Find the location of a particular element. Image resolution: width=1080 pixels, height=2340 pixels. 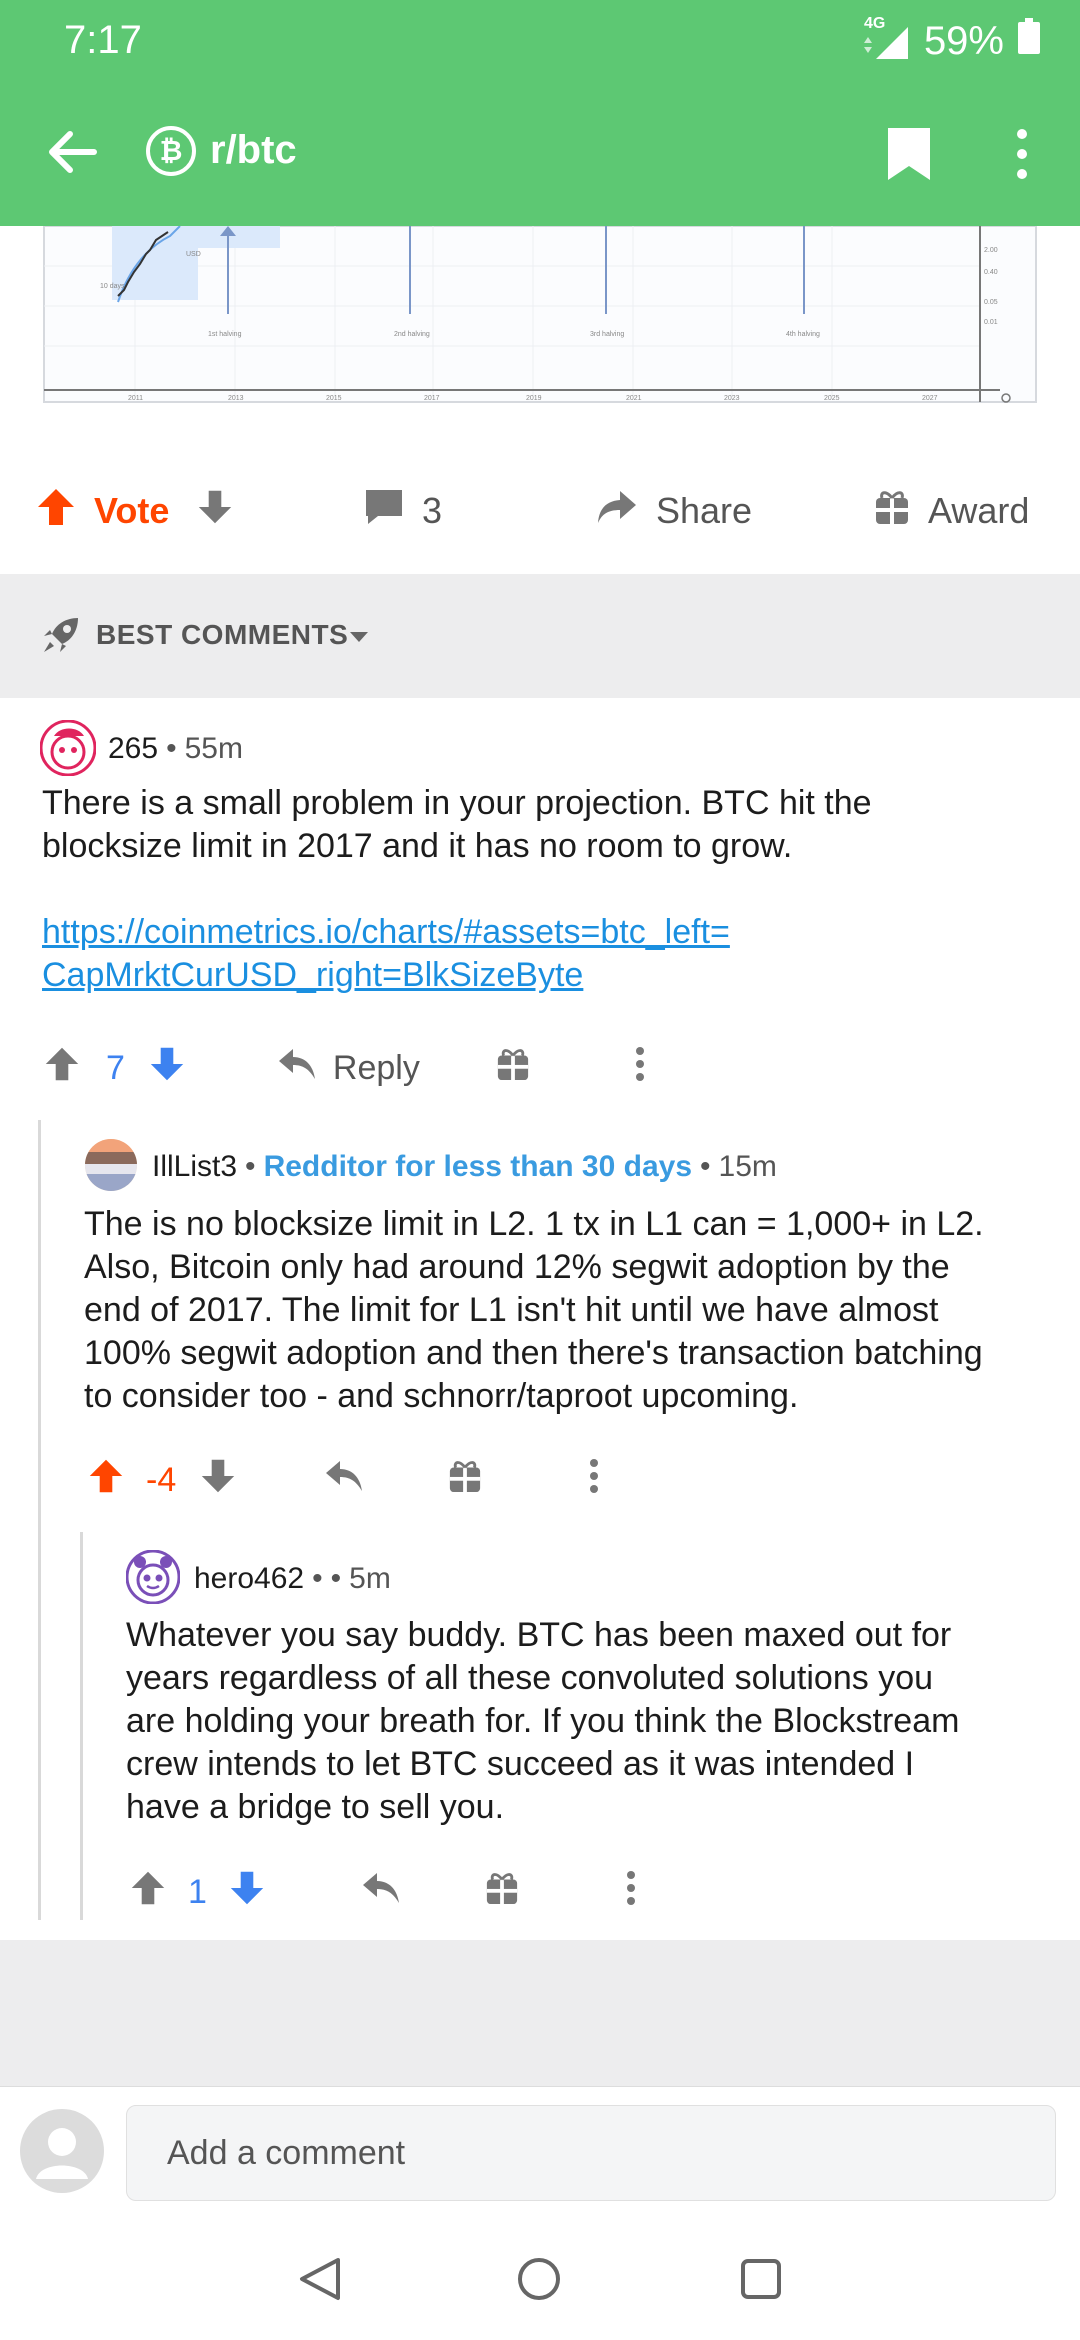

comment-age: 55m is located at coordinates (213, 748).